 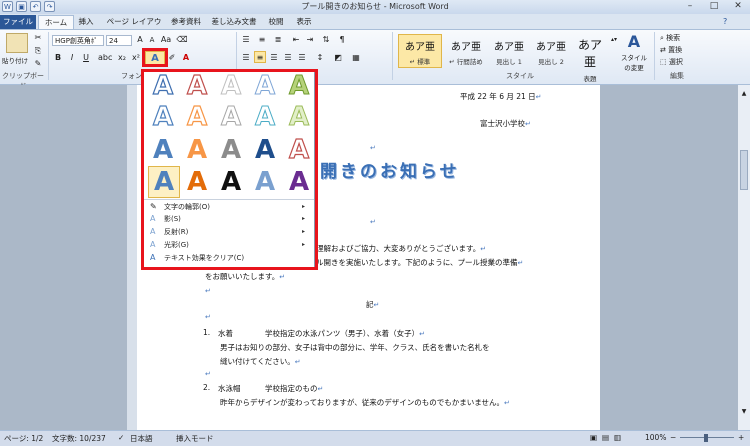 I want to click on tab-references: 参考資料, so click(x=186, y=22).